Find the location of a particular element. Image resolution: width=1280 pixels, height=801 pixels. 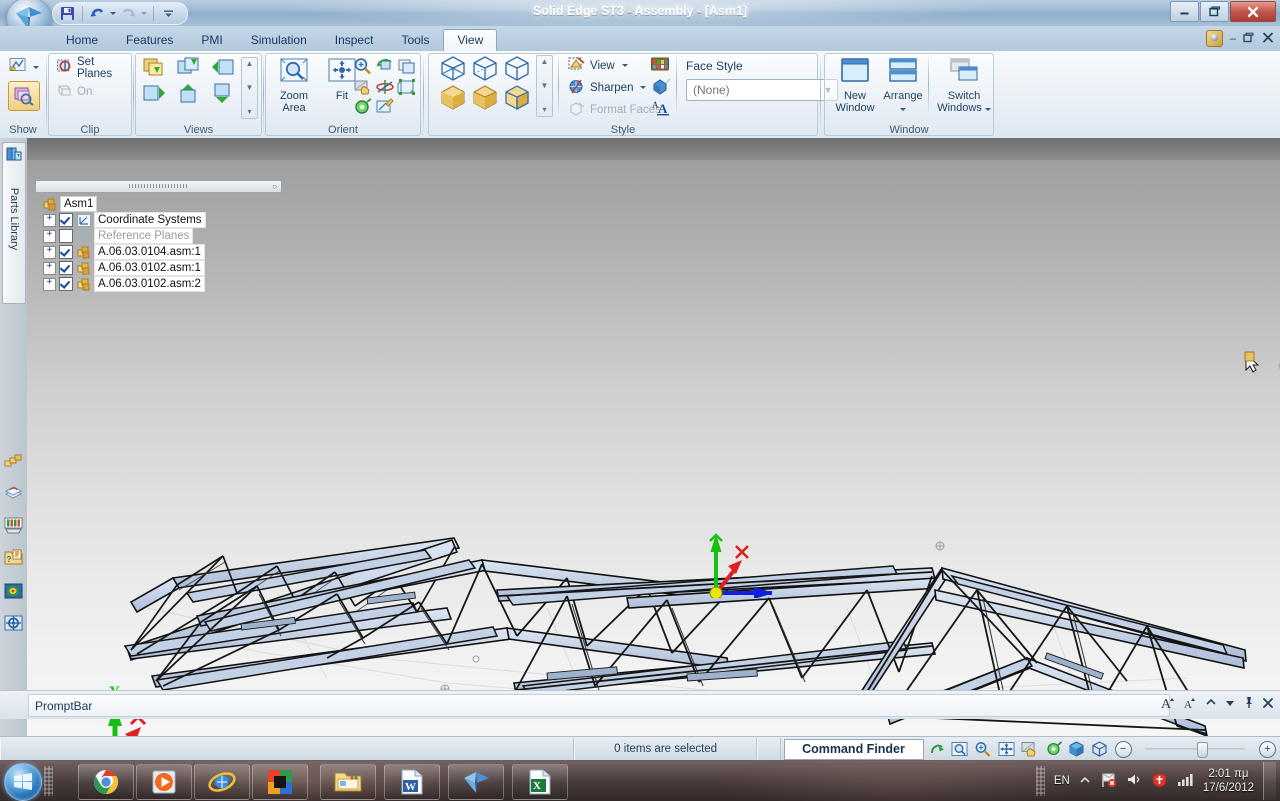

decrease-font-icon: A is located at coordinates (1191, 704).